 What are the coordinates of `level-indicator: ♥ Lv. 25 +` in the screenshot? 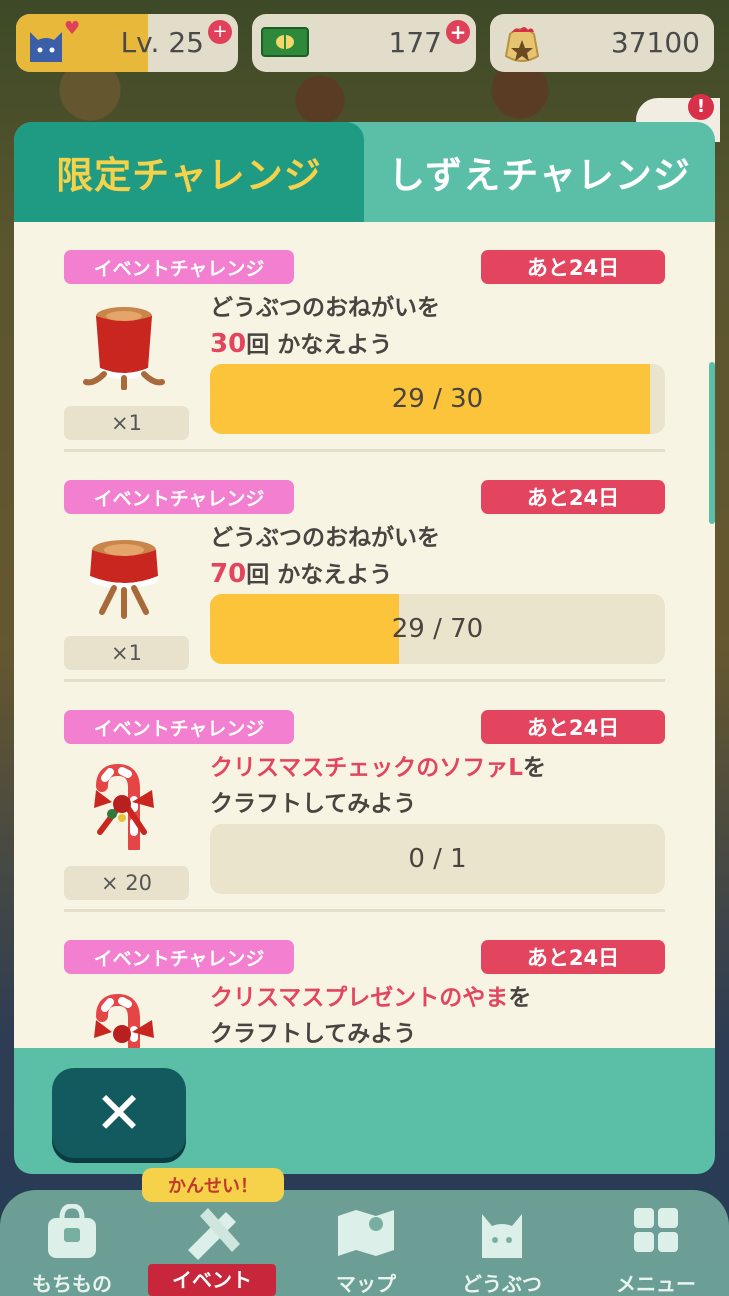 It's located at (127, 43).